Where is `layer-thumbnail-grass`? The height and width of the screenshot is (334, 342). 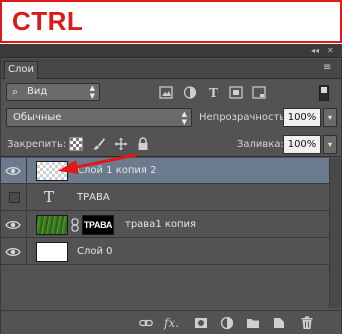 layer-thumbnail-grass is located at coordinates (52, 225).